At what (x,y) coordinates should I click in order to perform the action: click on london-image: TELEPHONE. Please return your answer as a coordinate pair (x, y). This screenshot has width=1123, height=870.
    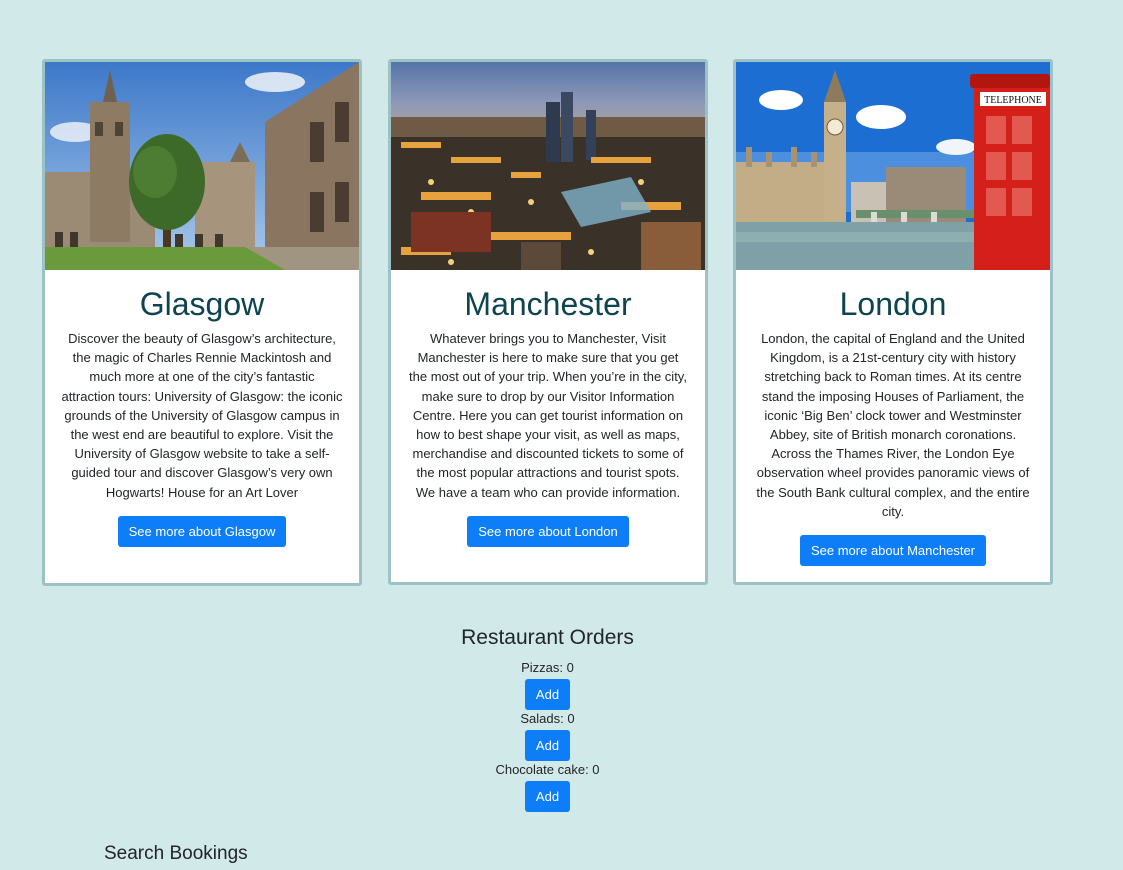
    Looking at the image, I should click on (893, 166).